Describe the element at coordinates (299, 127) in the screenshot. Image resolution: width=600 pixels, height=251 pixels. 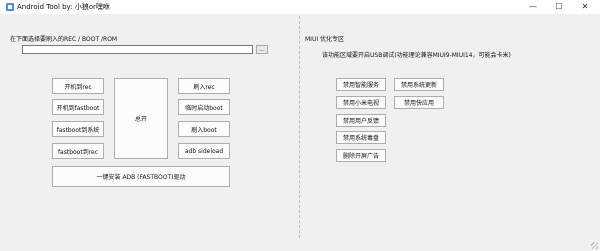
I see `panel-divider` at that location.